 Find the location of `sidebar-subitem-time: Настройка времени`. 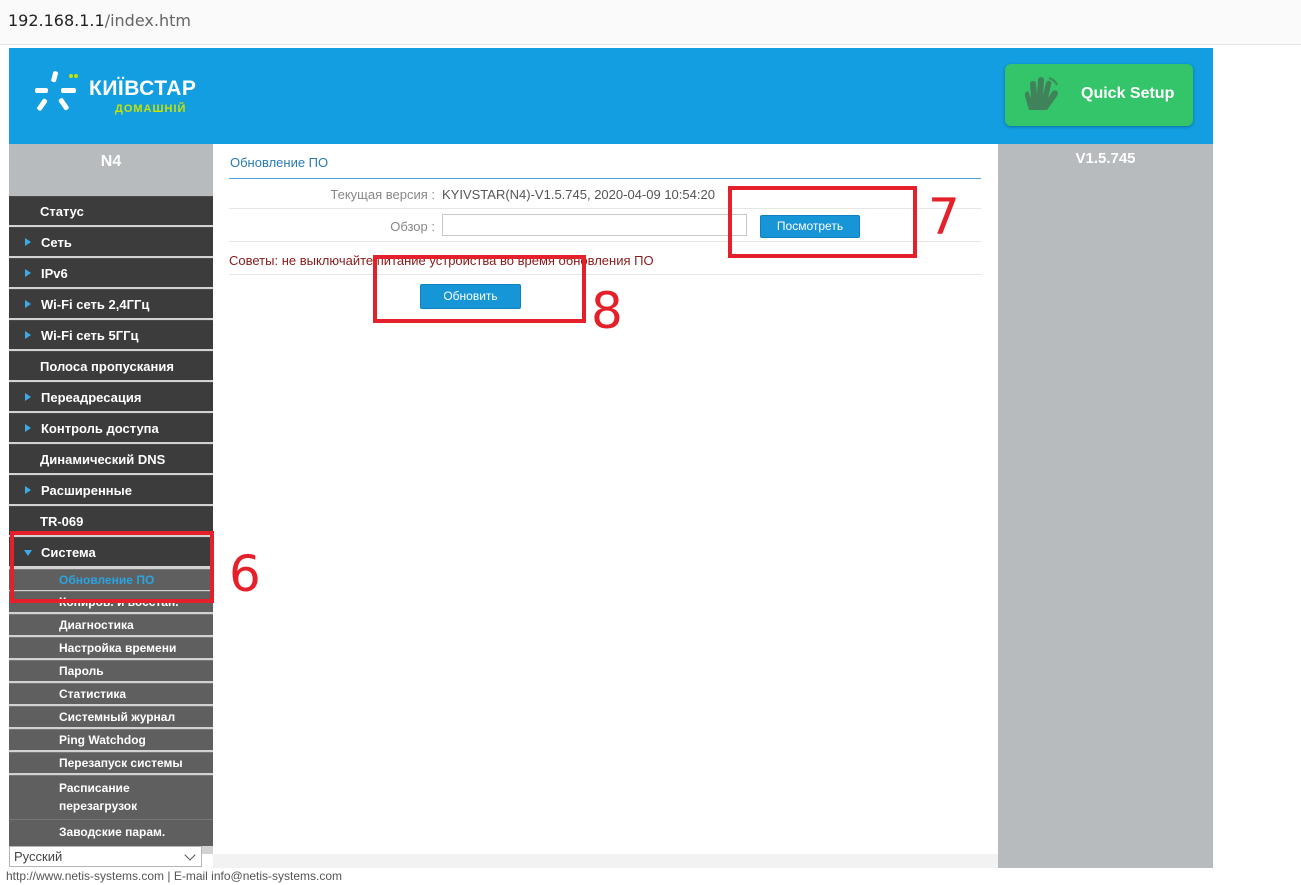

sidebar-subitem-time: Настройка времени is located at coordinates (111, 647).